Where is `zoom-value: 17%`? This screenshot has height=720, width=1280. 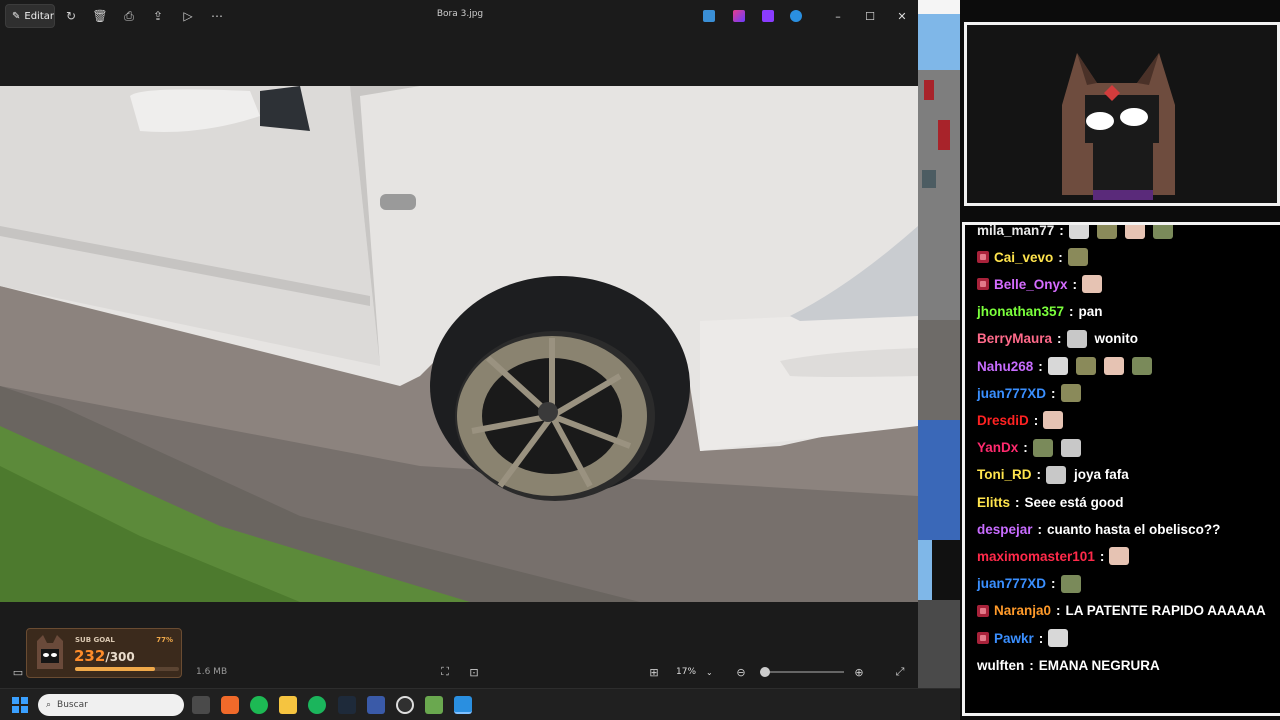 zoom-value: 17% is located at coordinates (686, 672).